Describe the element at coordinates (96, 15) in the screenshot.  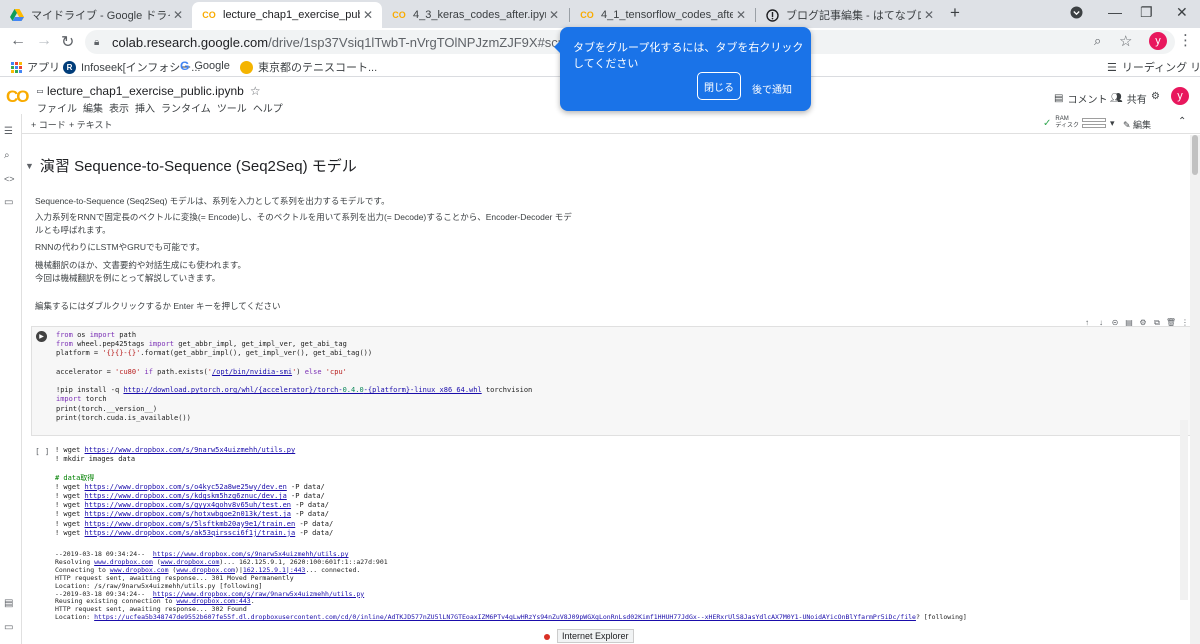
I see `tab-google-drive: マイドライブ - Google ドライブ ✕` at that location.